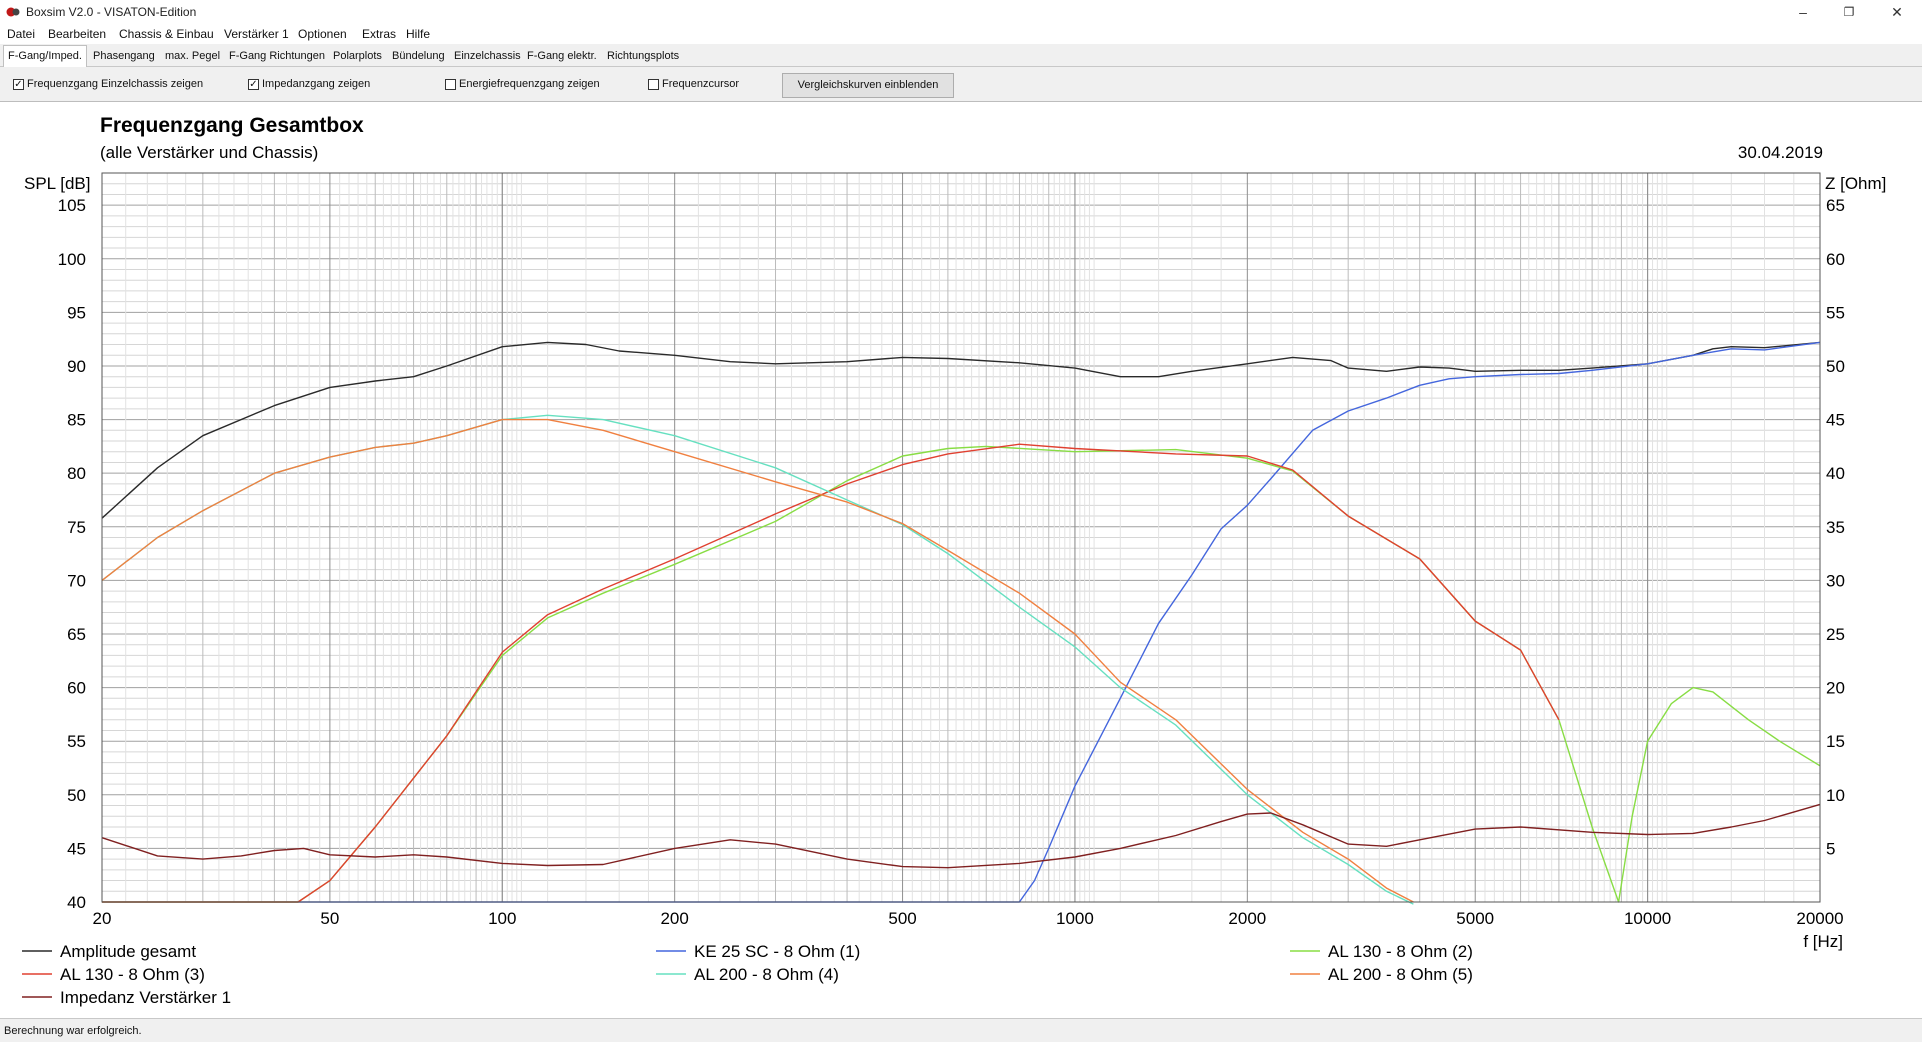  Describe the element at coordinates (102, 918) in the screenshot. I see `x-tick-label: 20` at that location.